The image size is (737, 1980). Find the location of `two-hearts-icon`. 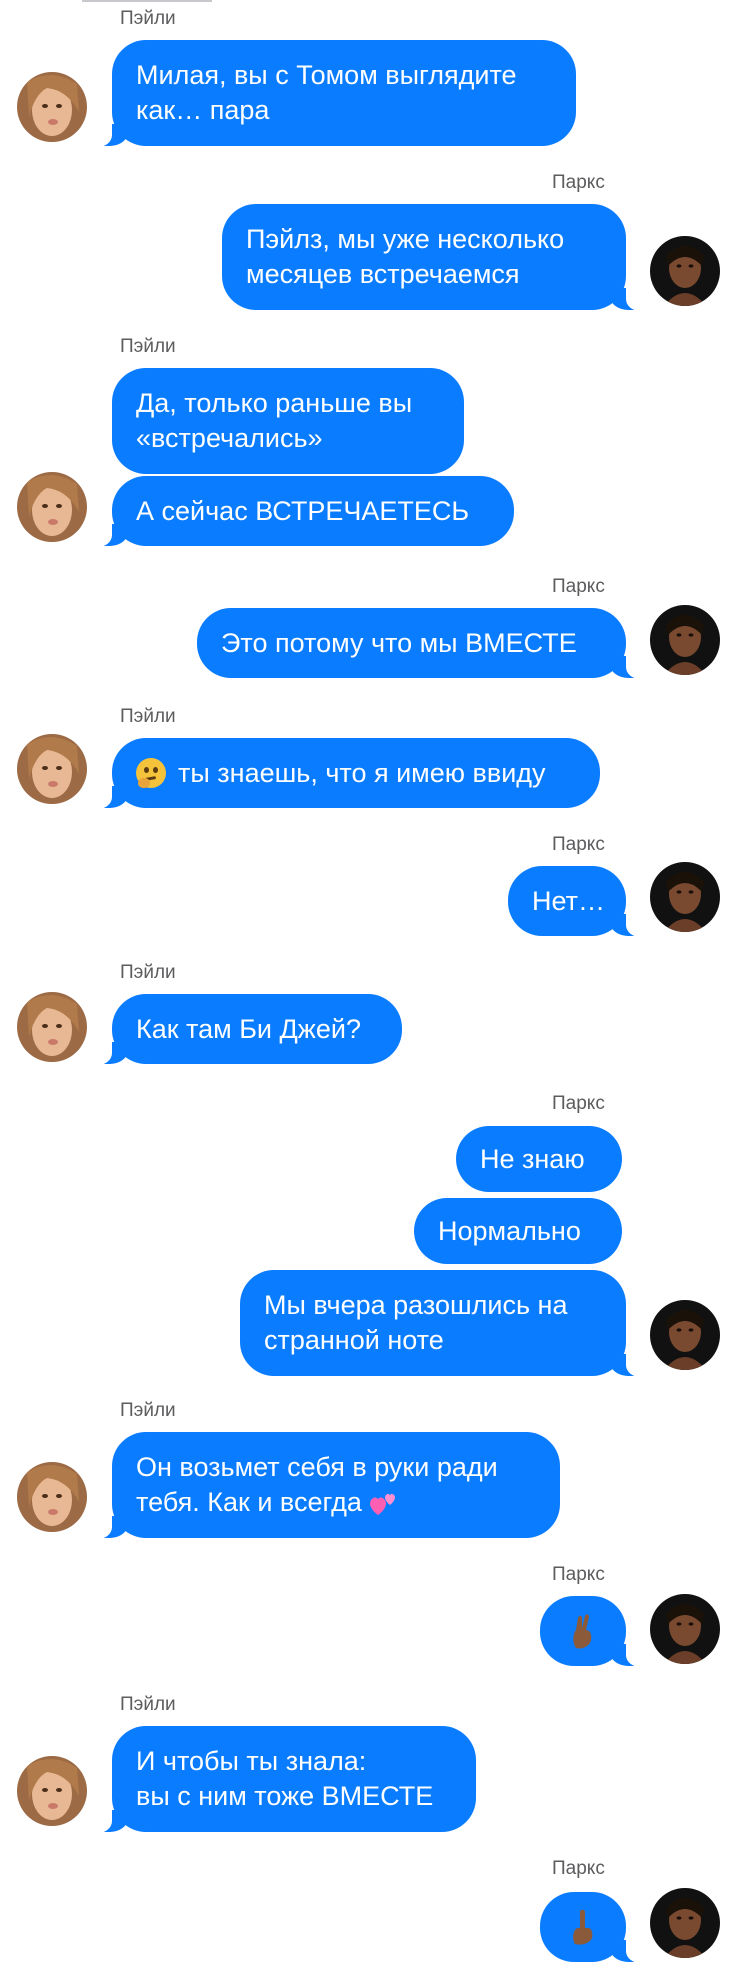

two-hearts-icon is located at coordinates (384, 1504).